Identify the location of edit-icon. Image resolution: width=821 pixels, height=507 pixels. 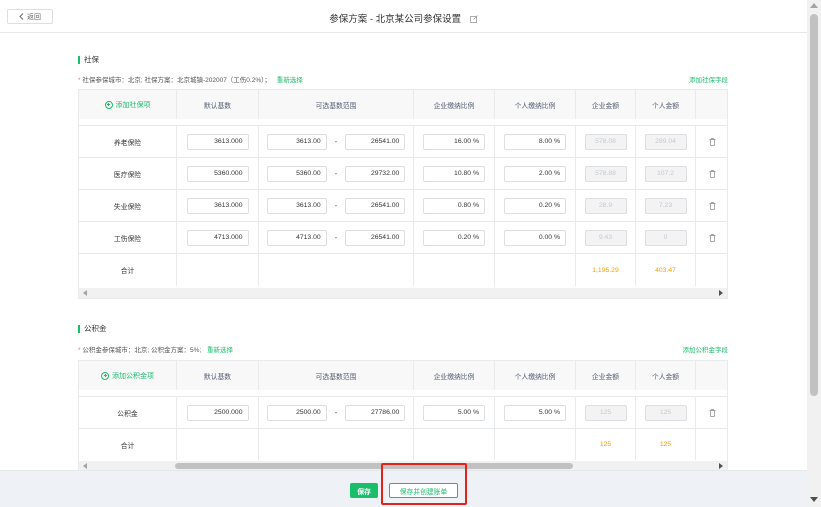
(473, 19).